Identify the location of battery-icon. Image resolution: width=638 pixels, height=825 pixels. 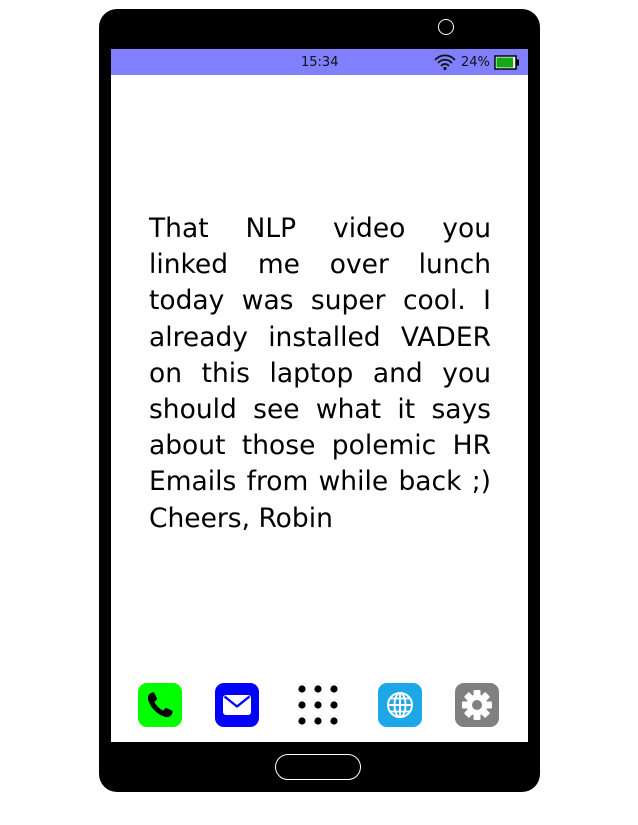
(506, 62).